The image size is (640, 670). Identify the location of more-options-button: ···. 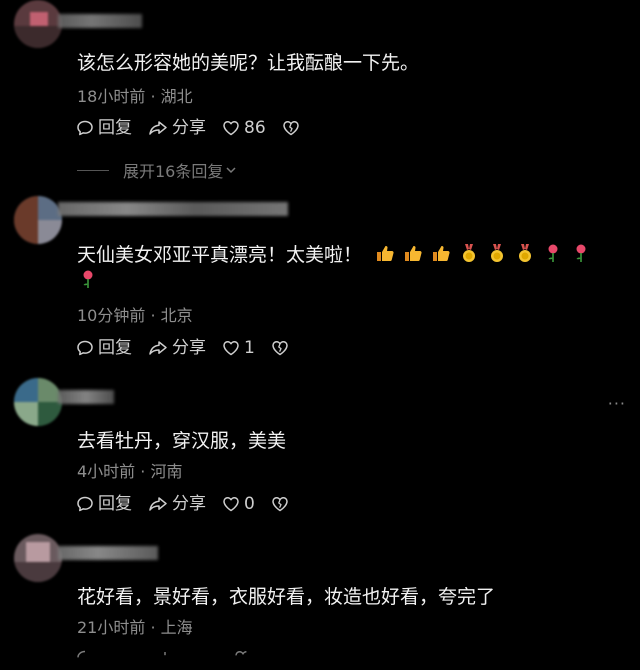
(617, 403).